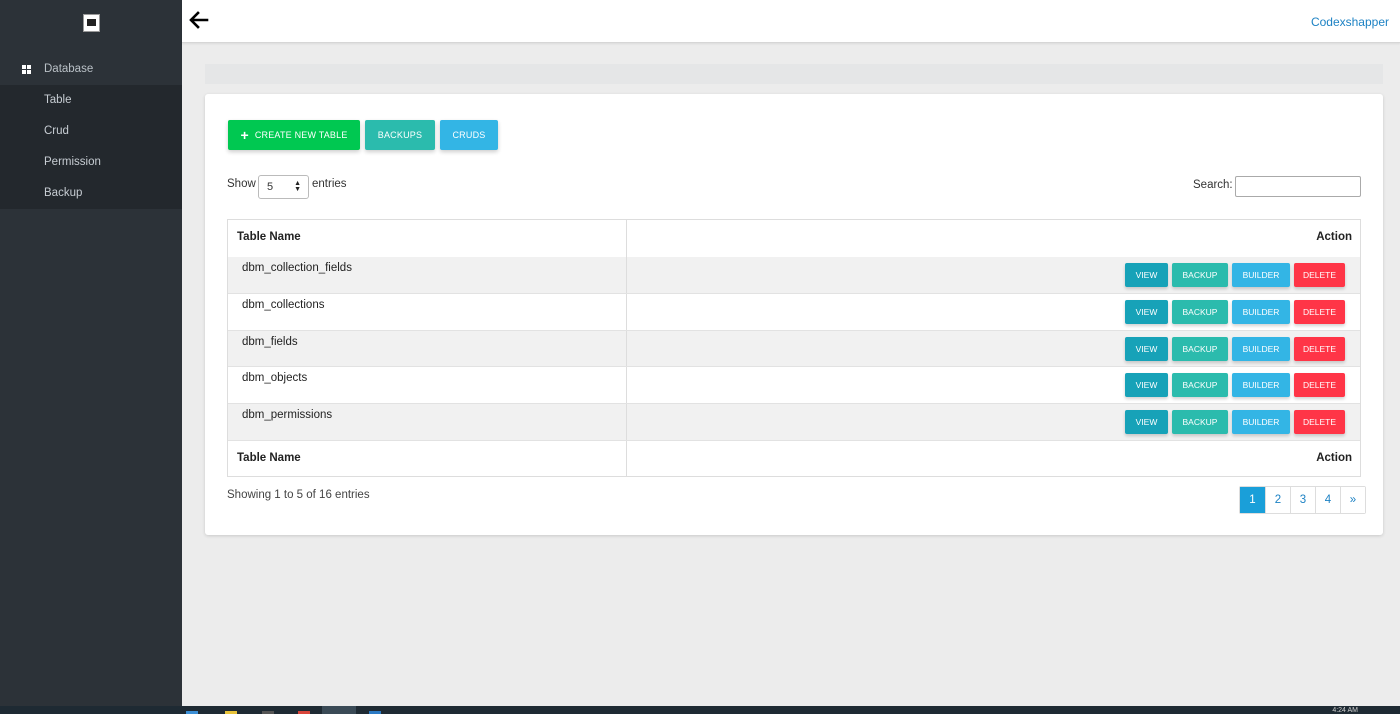  What do you see at coordinates (1298, 186) in the screenshot?
I see `search-input` at bounding box center [1298, 186].